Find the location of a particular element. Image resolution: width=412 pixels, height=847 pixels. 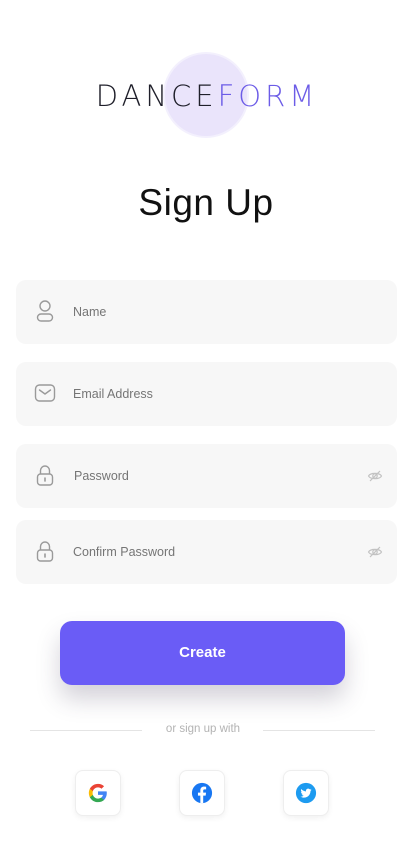

email-input is located at coordinates (208, 394).